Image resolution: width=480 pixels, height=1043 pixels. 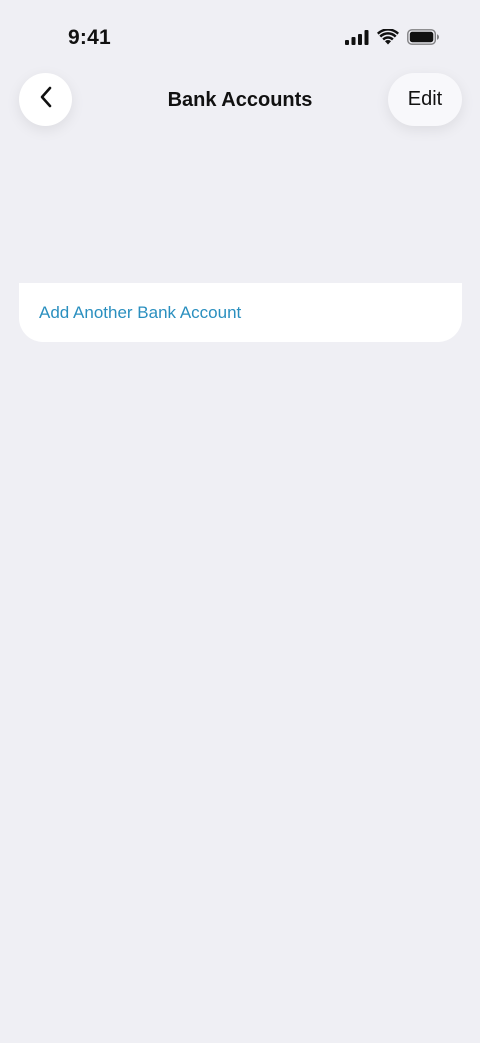 I want to click on edit-button: Edit, so click(x=425, y=99).